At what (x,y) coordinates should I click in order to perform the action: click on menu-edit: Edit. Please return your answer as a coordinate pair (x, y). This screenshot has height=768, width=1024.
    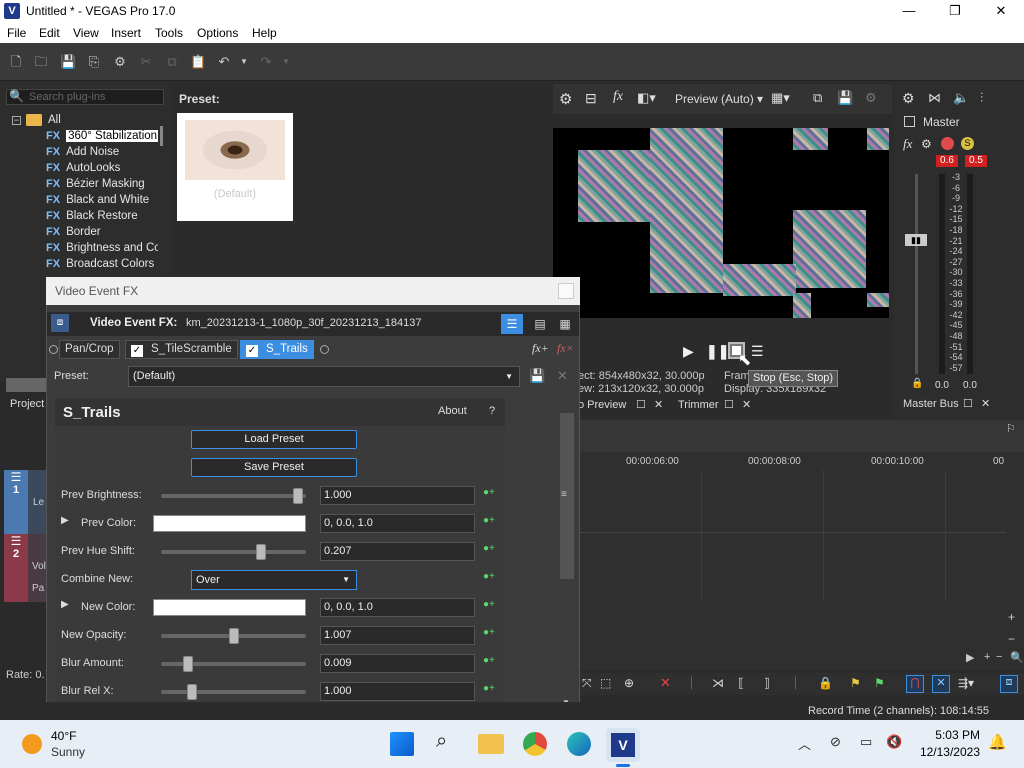
    Looking at the image, I should click on (49, 33).